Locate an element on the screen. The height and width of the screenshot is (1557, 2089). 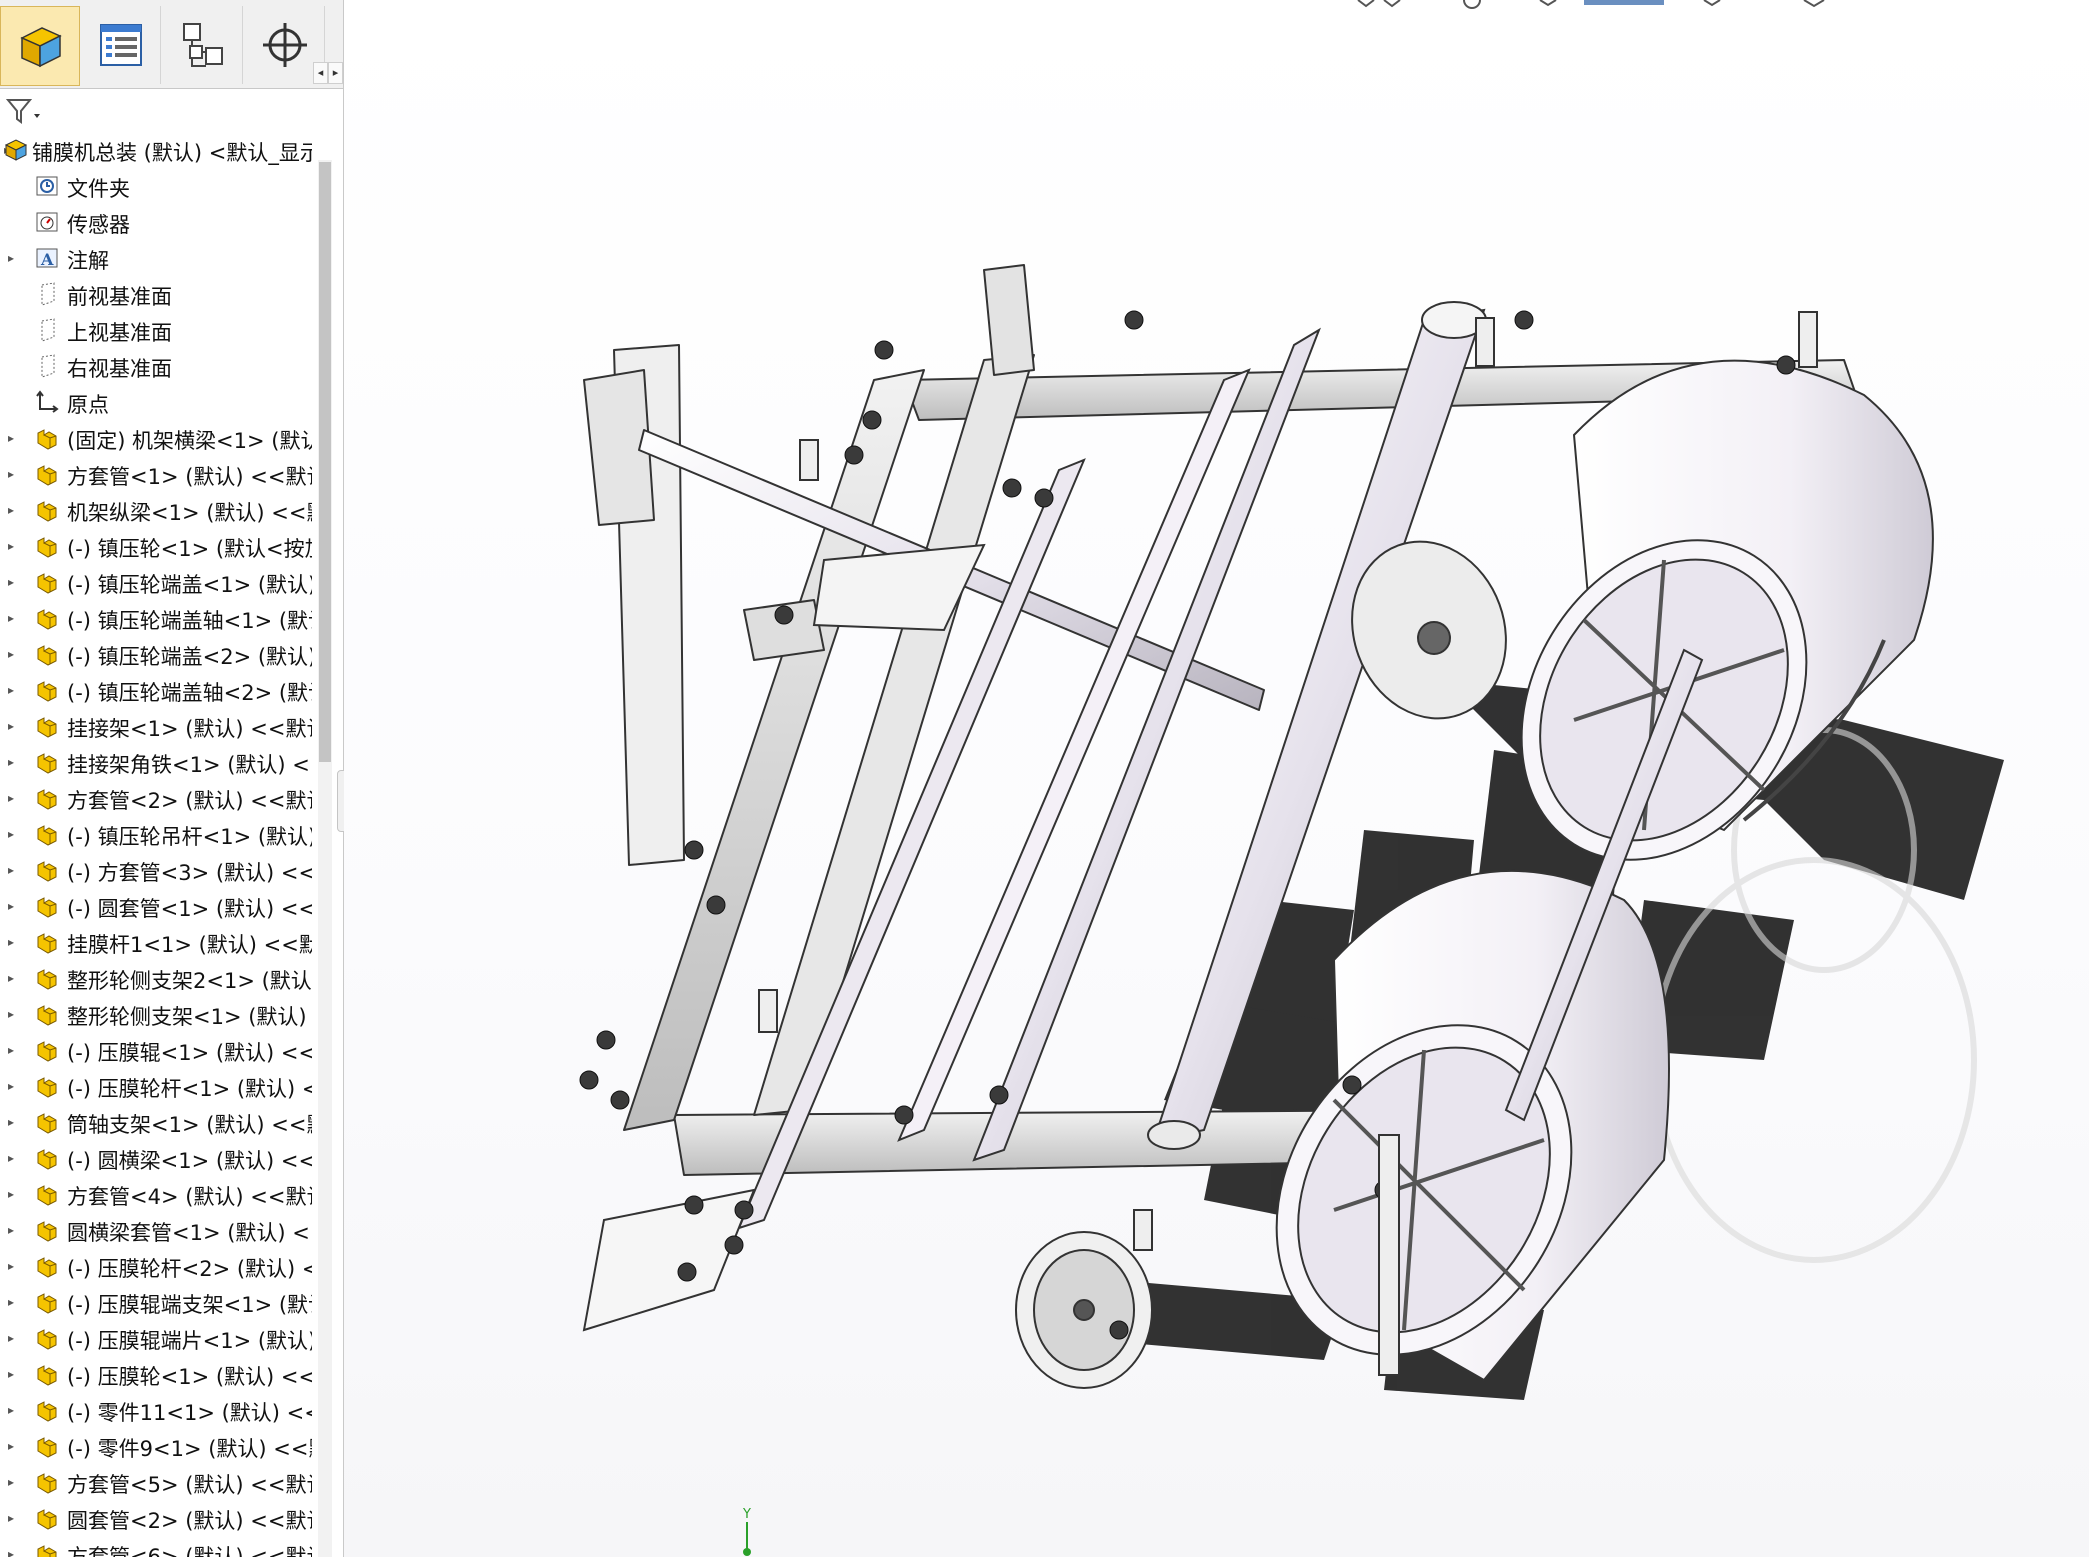
propertymanager-tab is located at coordinates (121, 45).